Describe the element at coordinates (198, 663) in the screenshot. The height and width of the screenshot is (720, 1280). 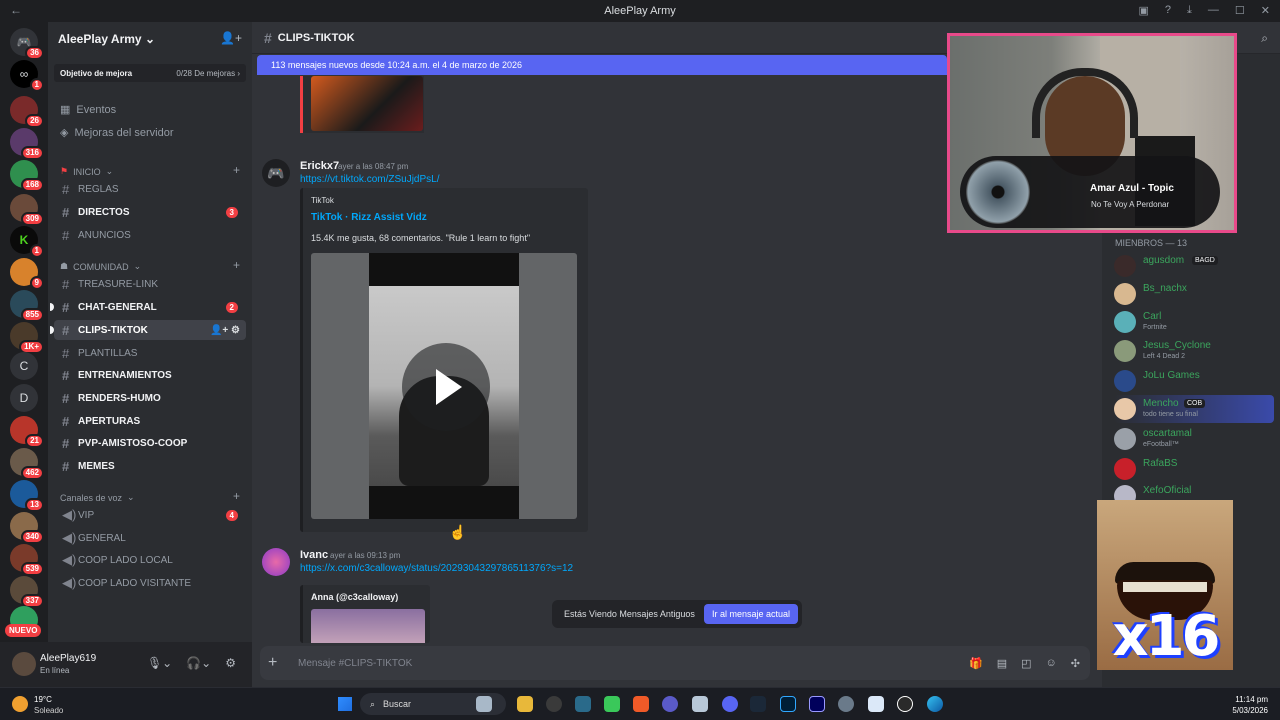
I see `headphones-icon: 🎧⌄` at that location.